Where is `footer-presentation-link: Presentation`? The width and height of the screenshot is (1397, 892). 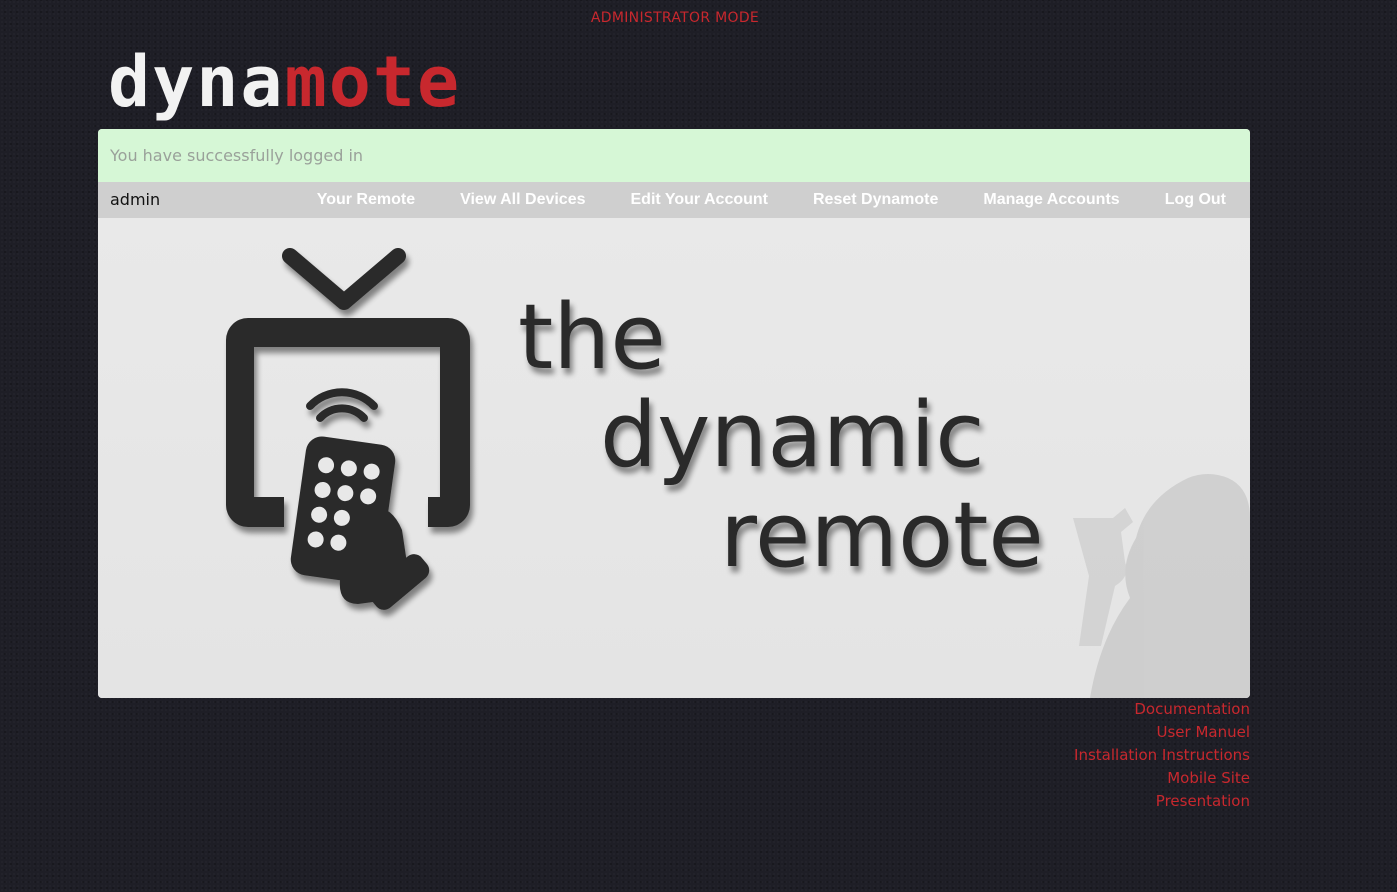
footer-presentation-link: Presentation is located at coordinates (1162, 801).